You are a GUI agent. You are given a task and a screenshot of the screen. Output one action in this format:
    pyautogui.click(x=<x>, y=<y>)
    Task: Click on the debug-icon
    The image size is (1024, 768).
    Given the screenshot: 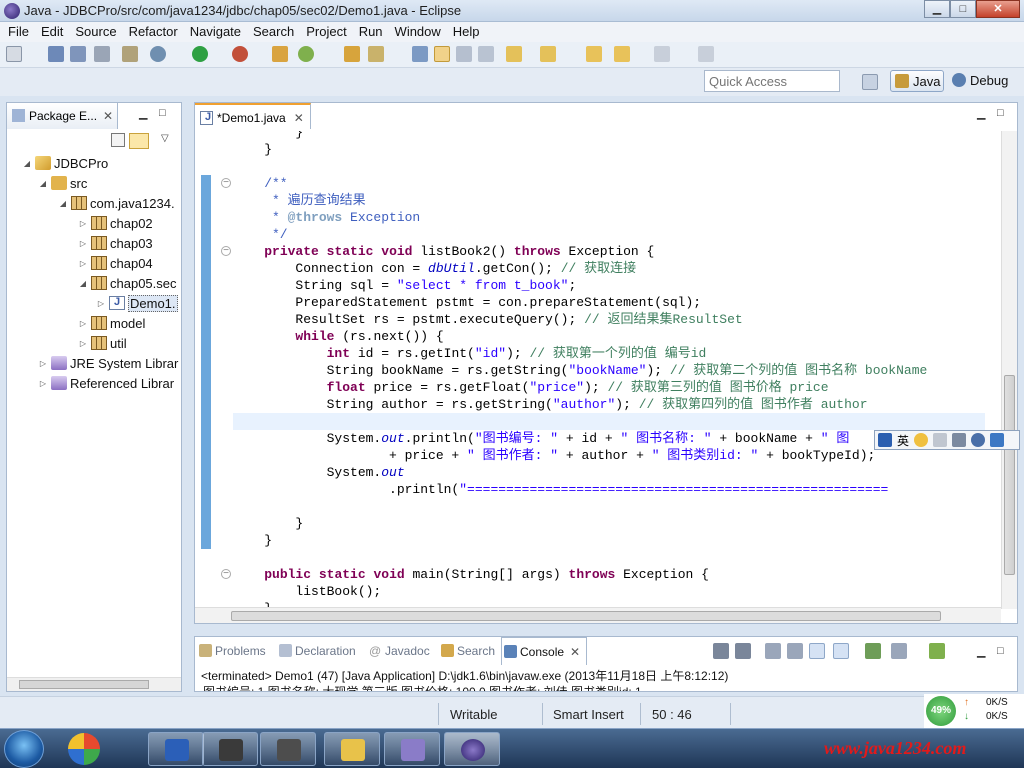 What is the action you would take?
    pyautogui.click(x=158, y=54)
    